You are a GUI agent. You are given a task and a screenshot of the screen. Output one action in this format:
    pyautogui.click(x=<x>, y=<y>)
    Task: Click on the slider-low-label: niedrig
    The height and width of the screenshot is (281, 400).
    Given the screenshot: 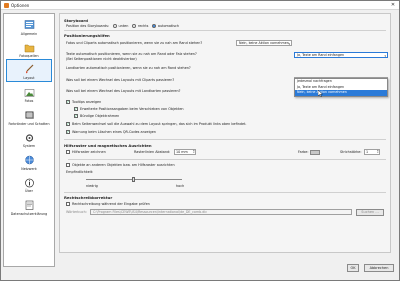 What is the action you would take?
    pyautogui.click(x=92, y=186)
    